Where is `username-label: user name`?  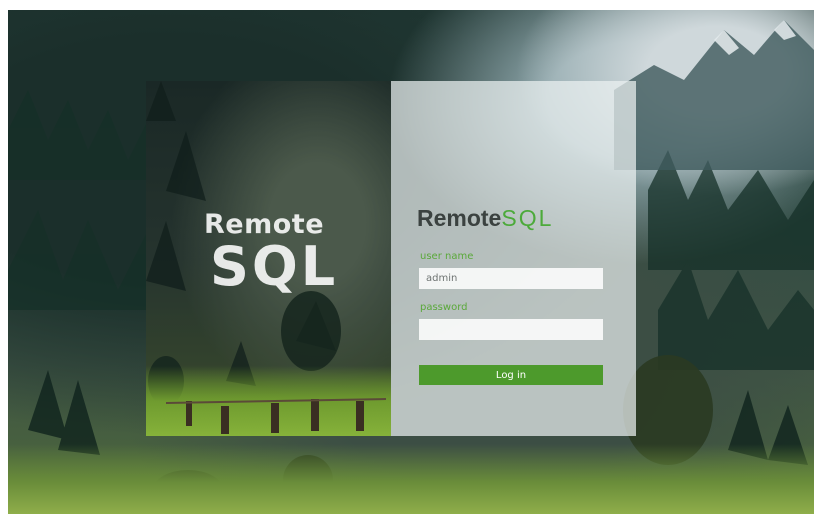
username-label: user name is located at coordinates (447, 256).